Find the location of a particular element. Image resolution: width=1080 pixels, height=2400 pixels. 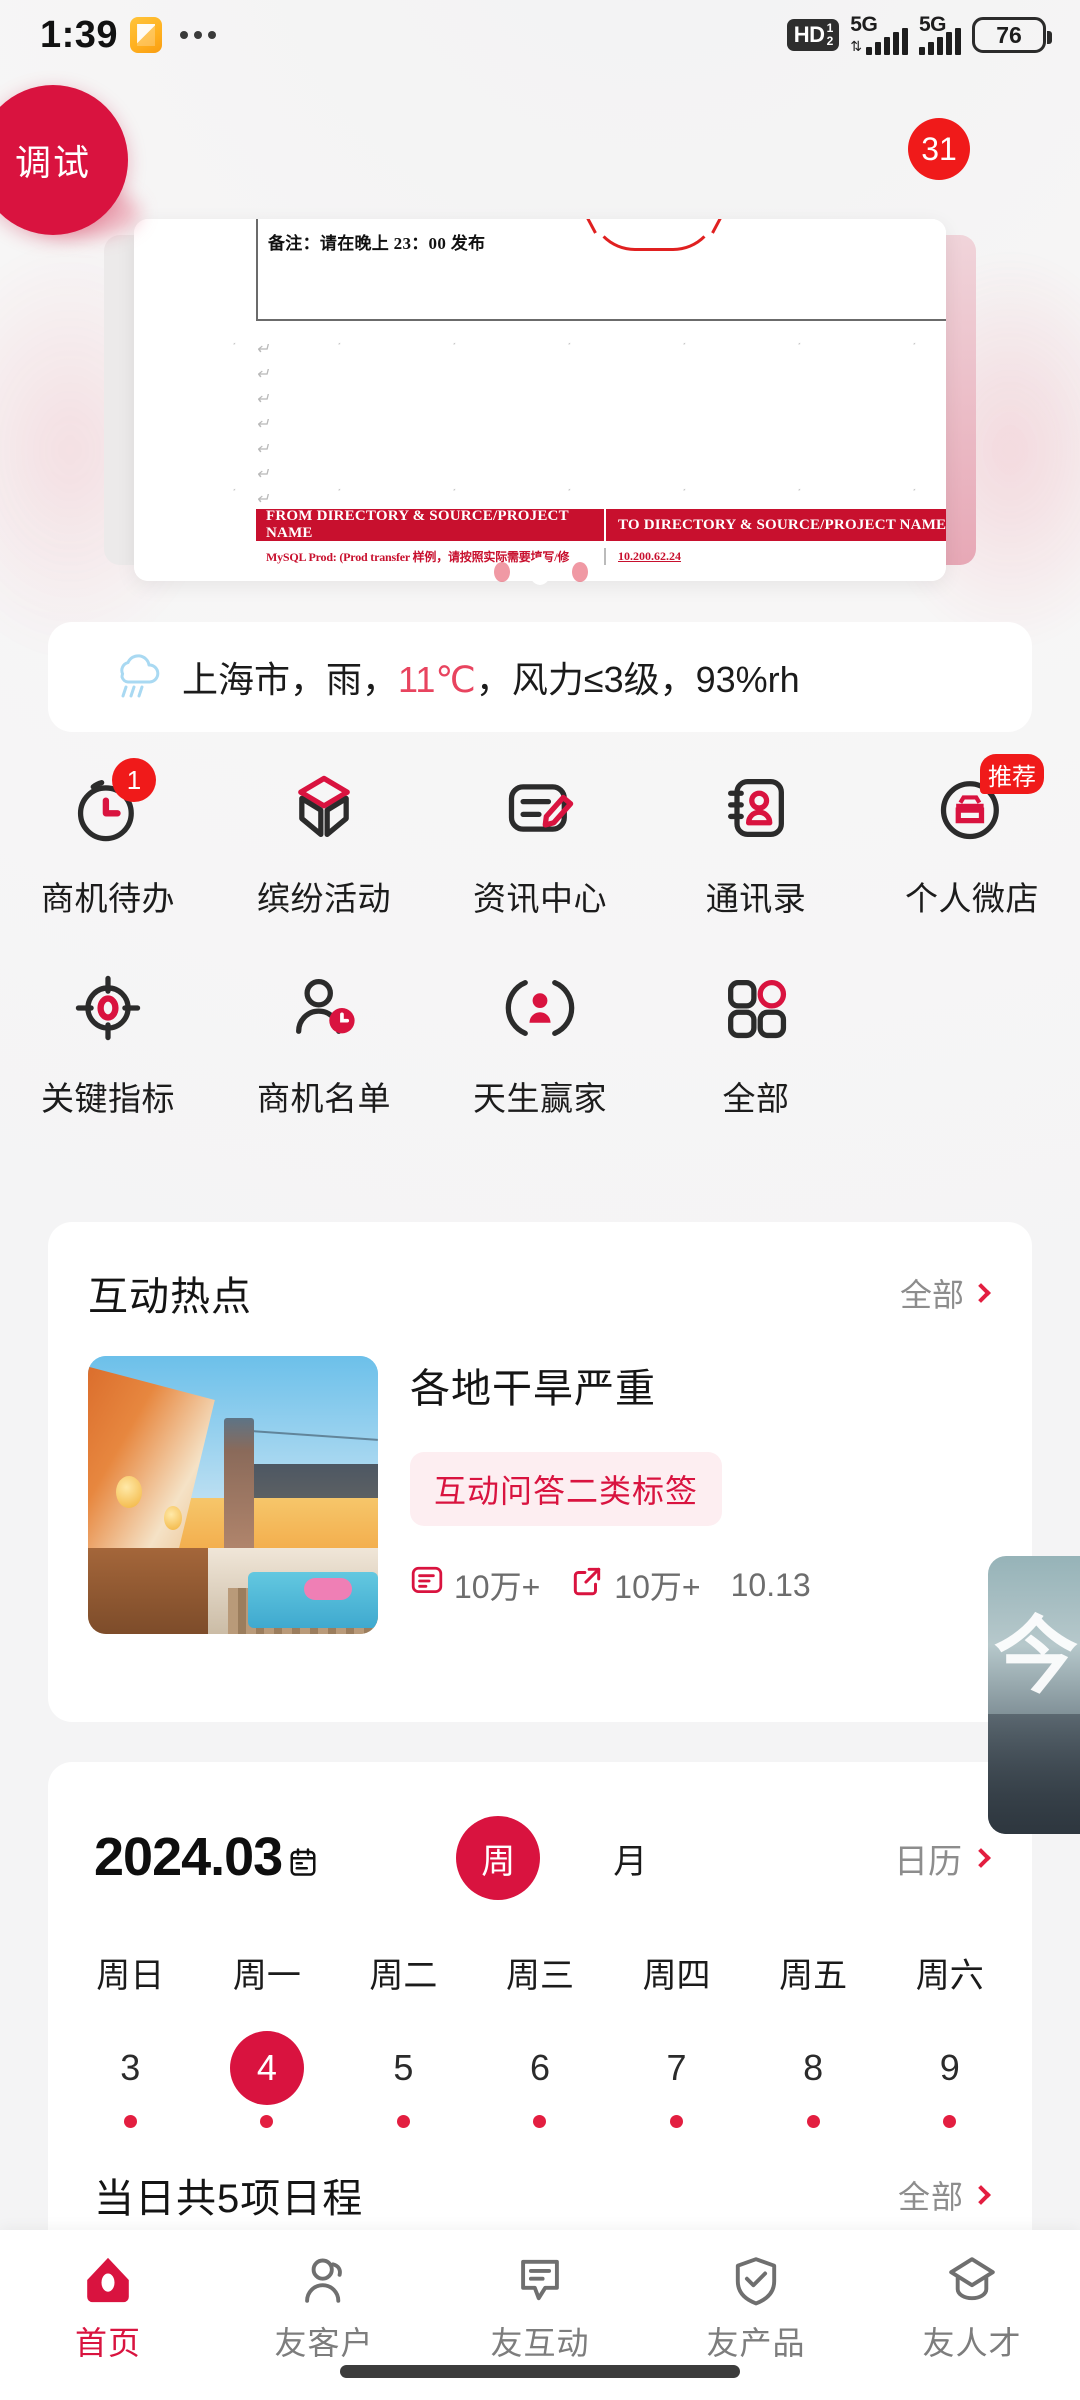

shortcut-item-business-todo: 1 商机待办 is located at coordinates (108, 839).